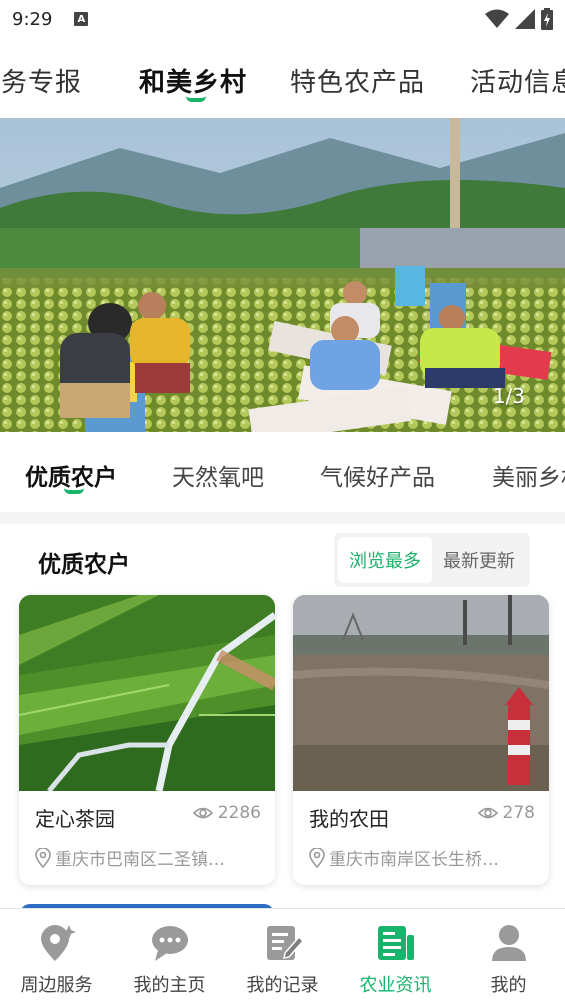  I want to click on nav-mine: 我的, so click(508, 956).